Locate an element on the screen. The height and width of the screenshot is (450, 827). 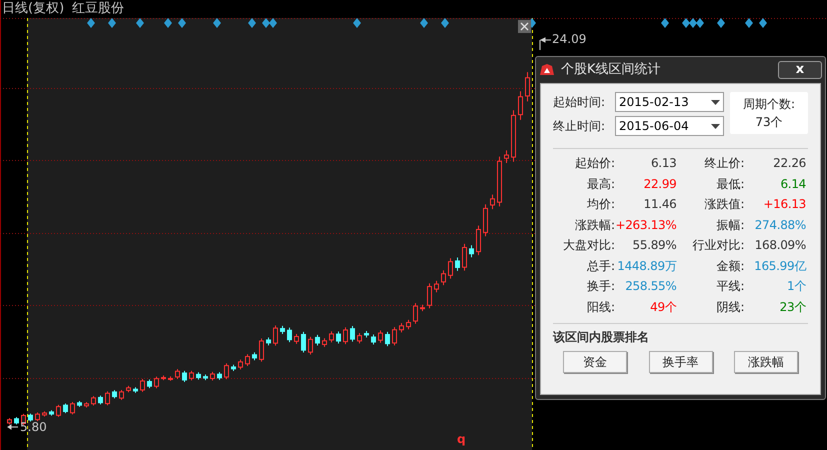
stat-value: 274.88% is located at coordinates (780, 225).